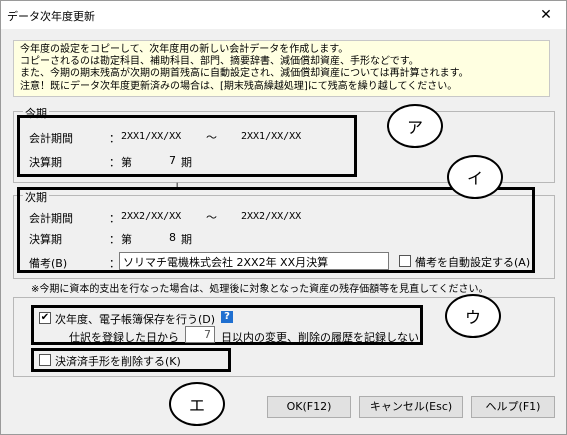  I want to click on current-period-sep: ：, so click(114, 138).